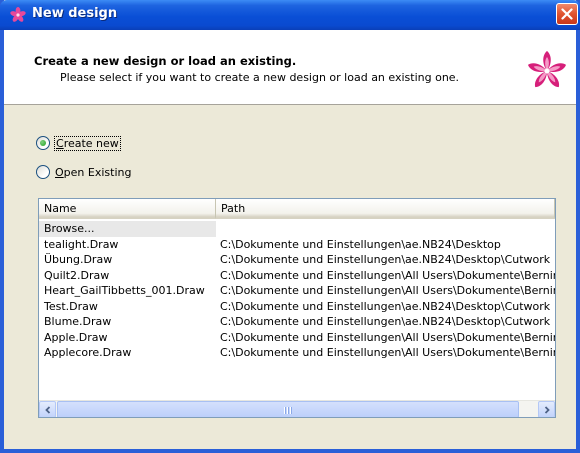 This screenshot has width=580, height=453. What do you see at coordinates (77, 275) in the screenshot?
I see `row-name: Quilt2.Draw` at bounding box center [77, 275].